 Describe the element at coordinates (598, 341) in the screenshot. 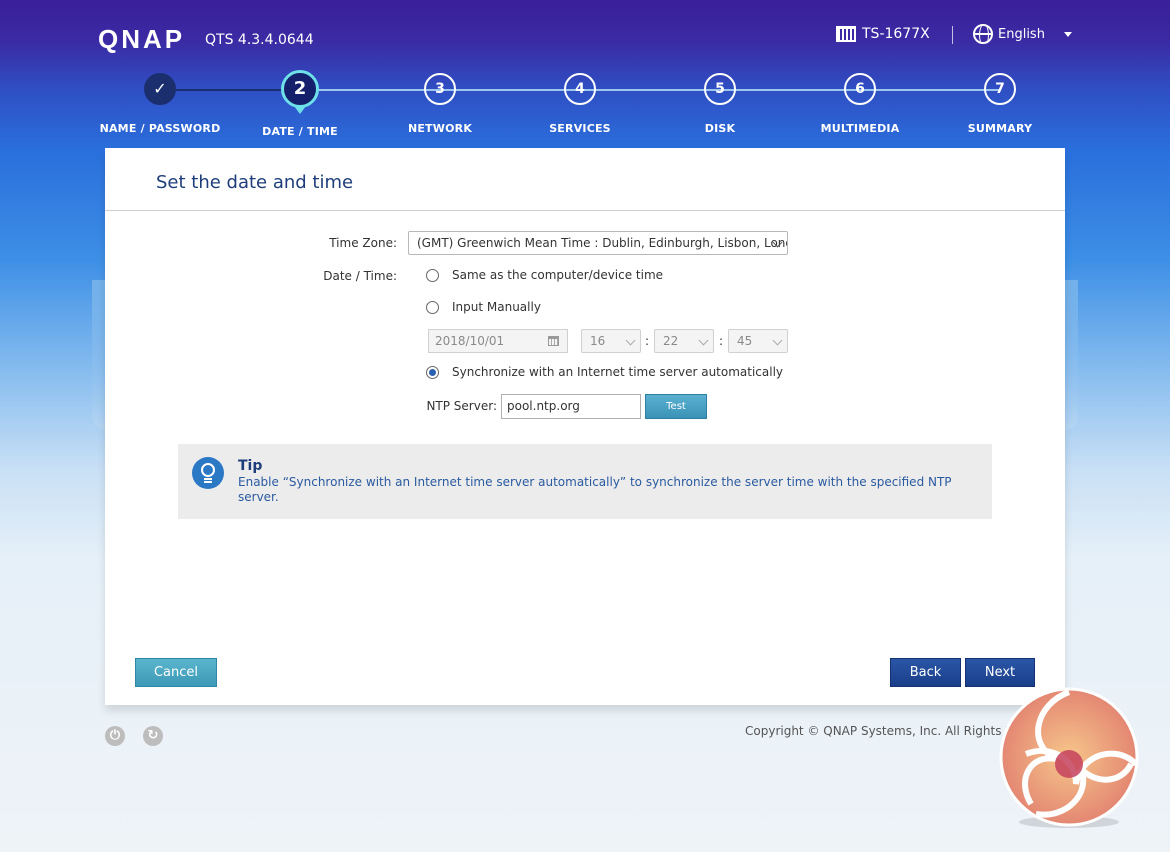

I see `hour-value: 16` at that location.